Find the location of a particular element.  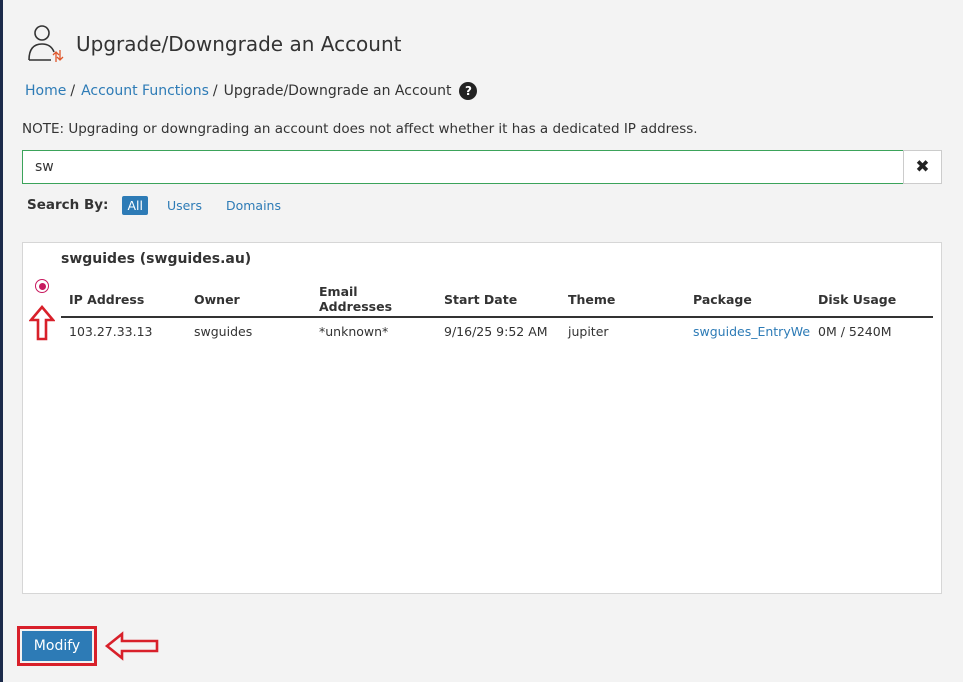

breadcrumb-account-functions: Account Functions is located at coordinates (145, 91).